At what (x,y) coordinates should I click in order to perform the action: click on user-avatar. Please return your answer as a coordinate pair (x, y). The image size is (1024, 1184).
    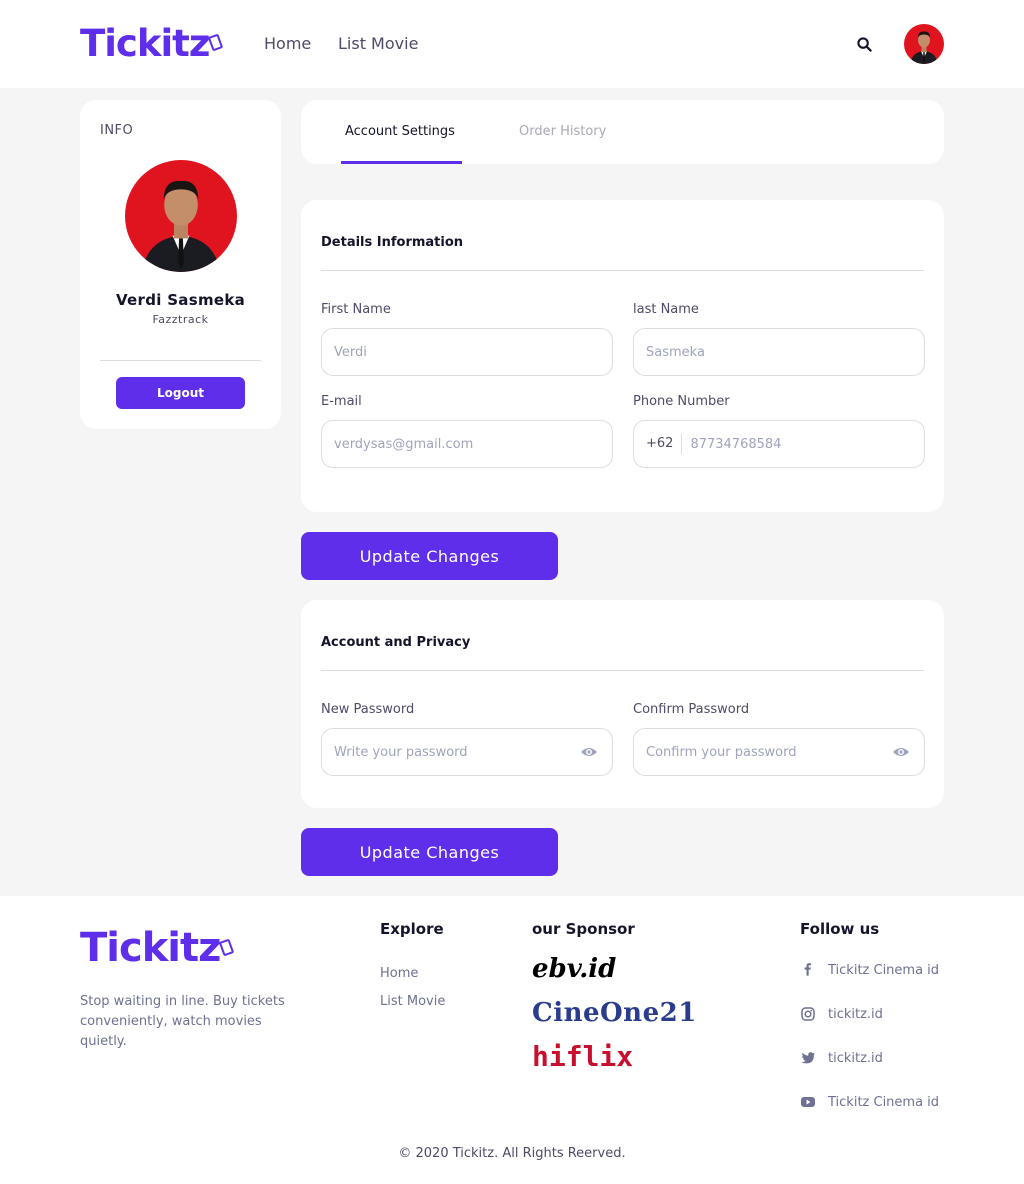
    Looking at the image, I should click on (924, 44).